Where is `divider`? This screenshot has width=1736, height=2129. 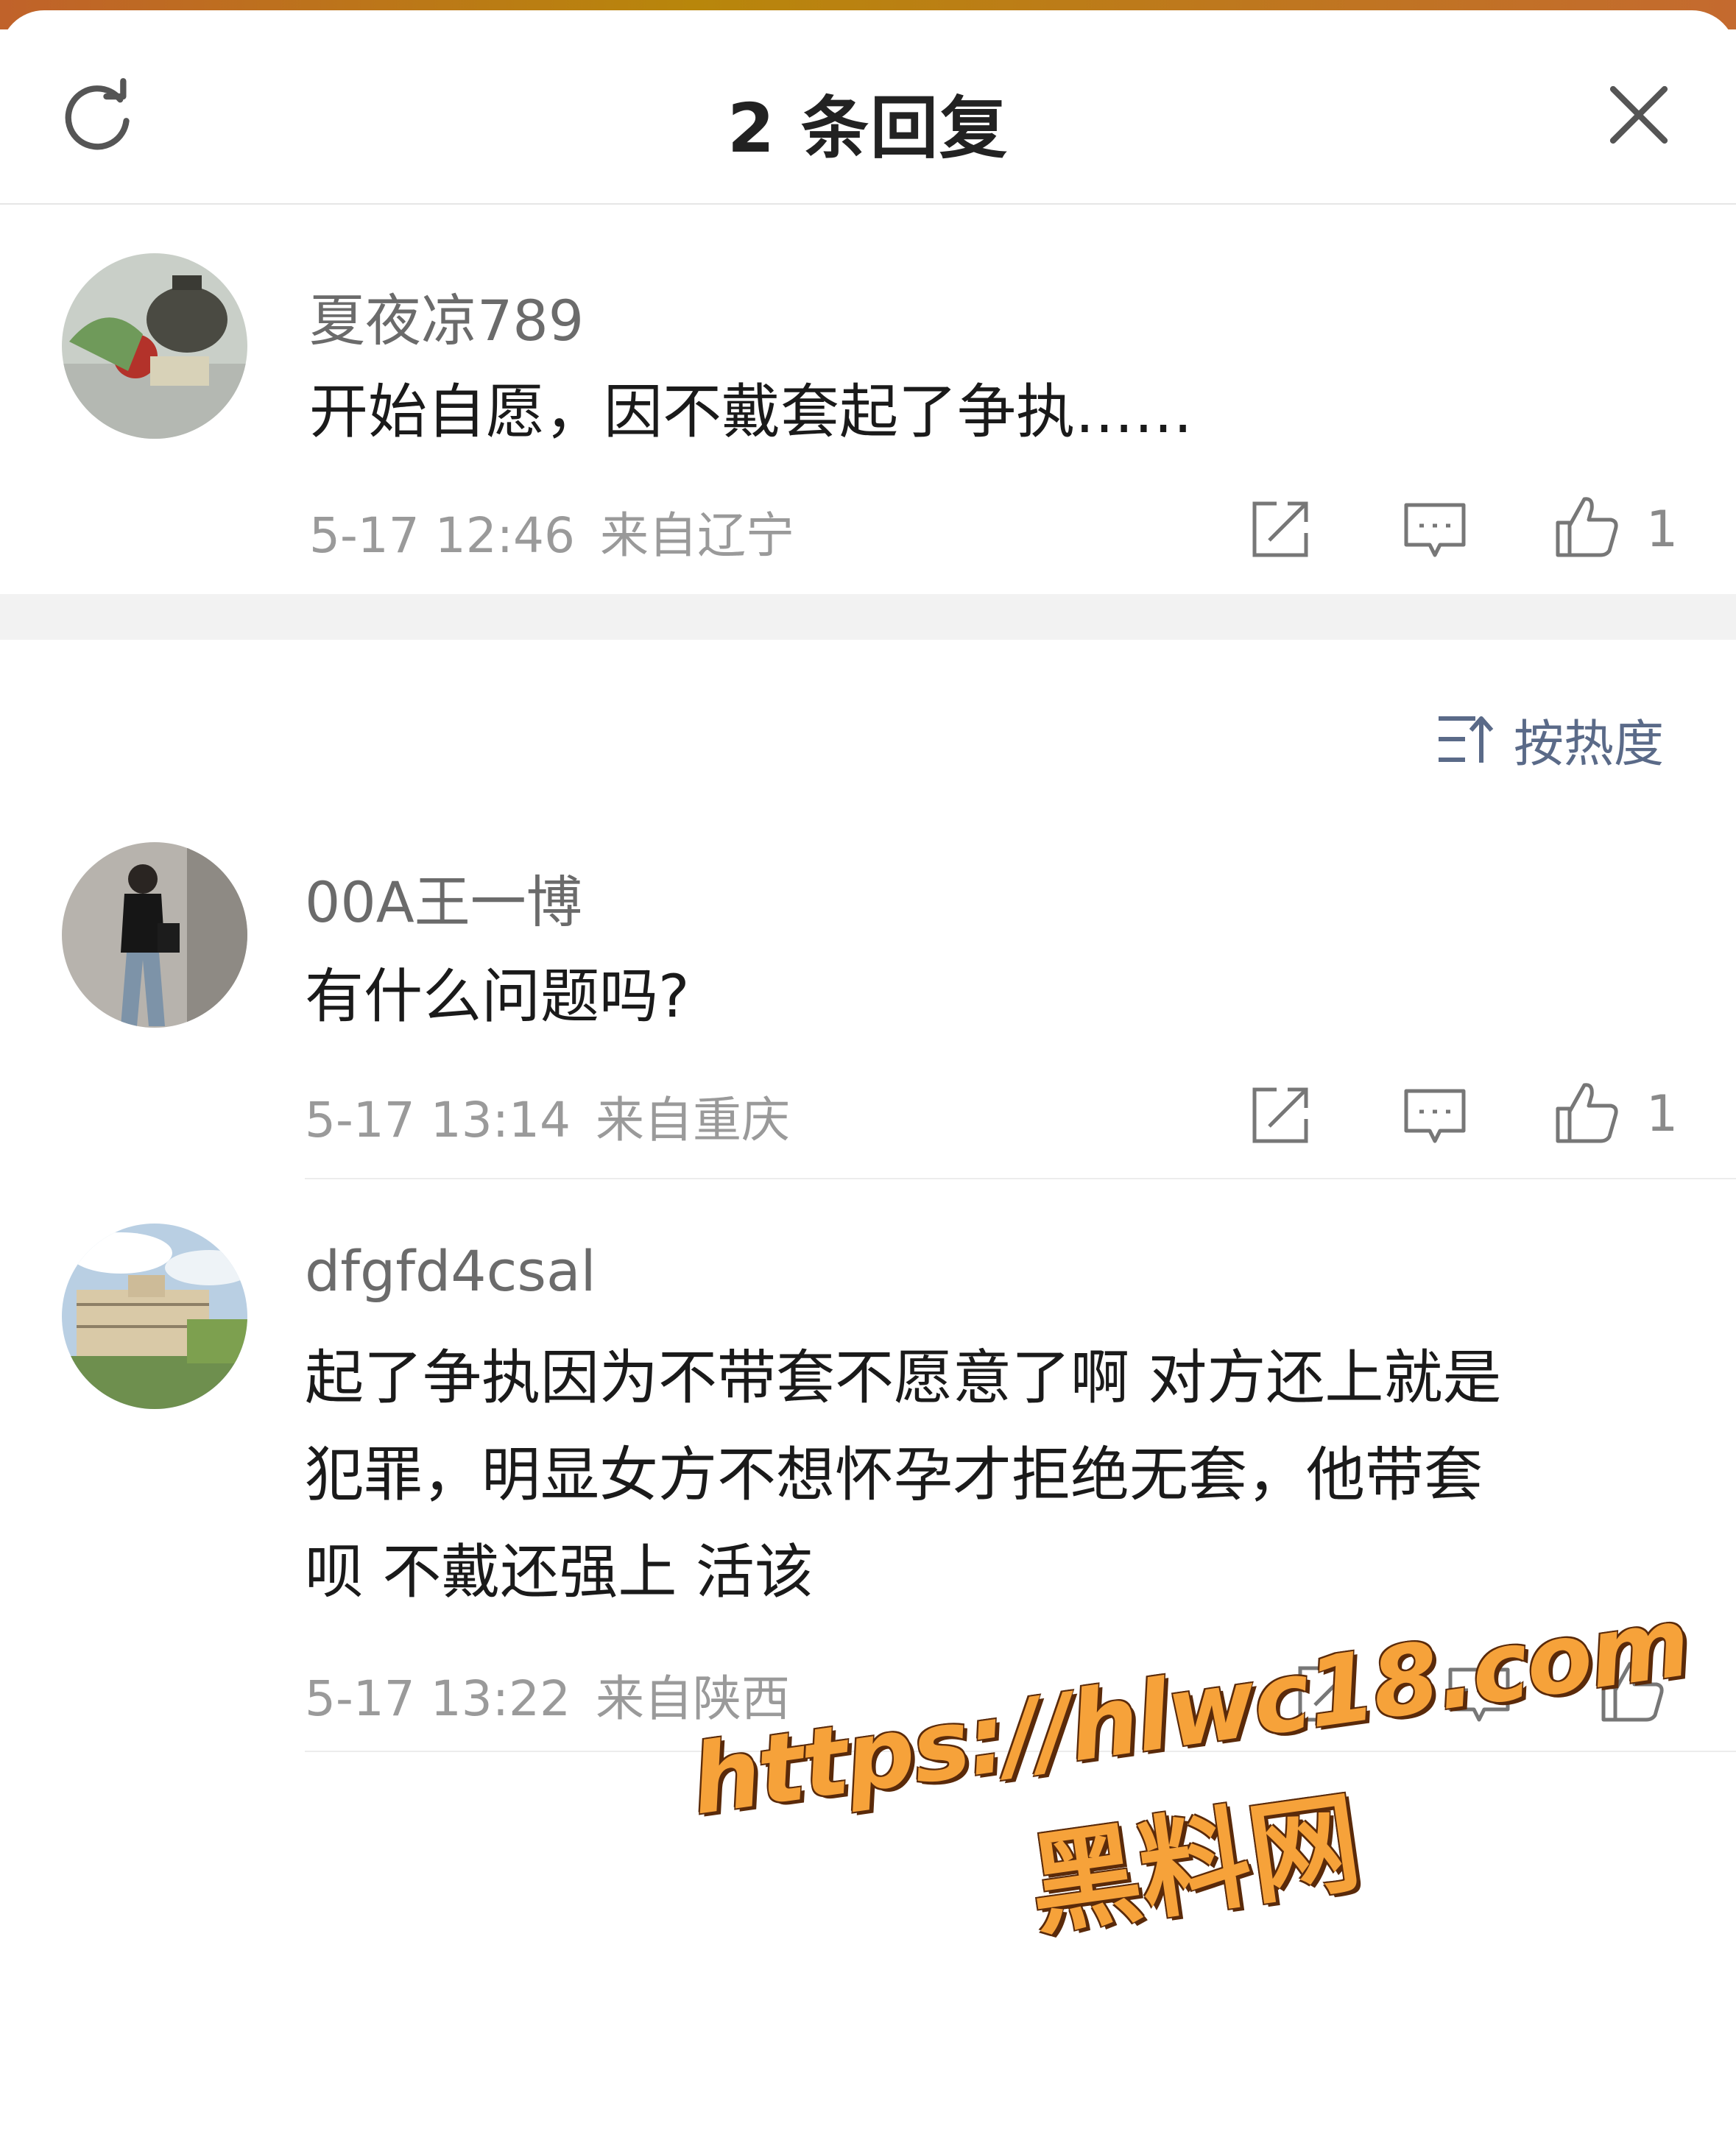
divider is located at coordinates (1020, 1179).